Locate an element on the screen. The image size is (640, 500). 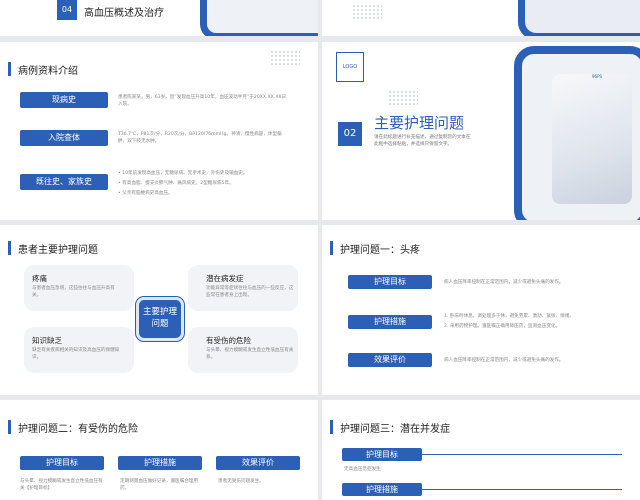
photo-frame: 96PS is located at coordinates (577, 133).